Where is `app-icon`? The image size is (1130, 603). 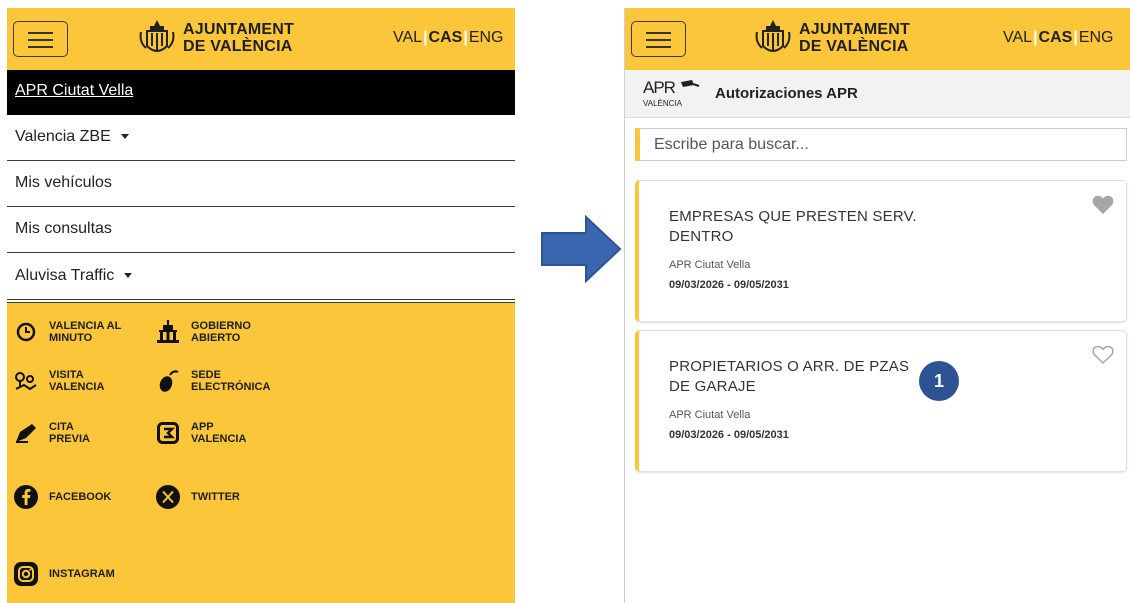 app-icon is located at coordinates (168, 433).